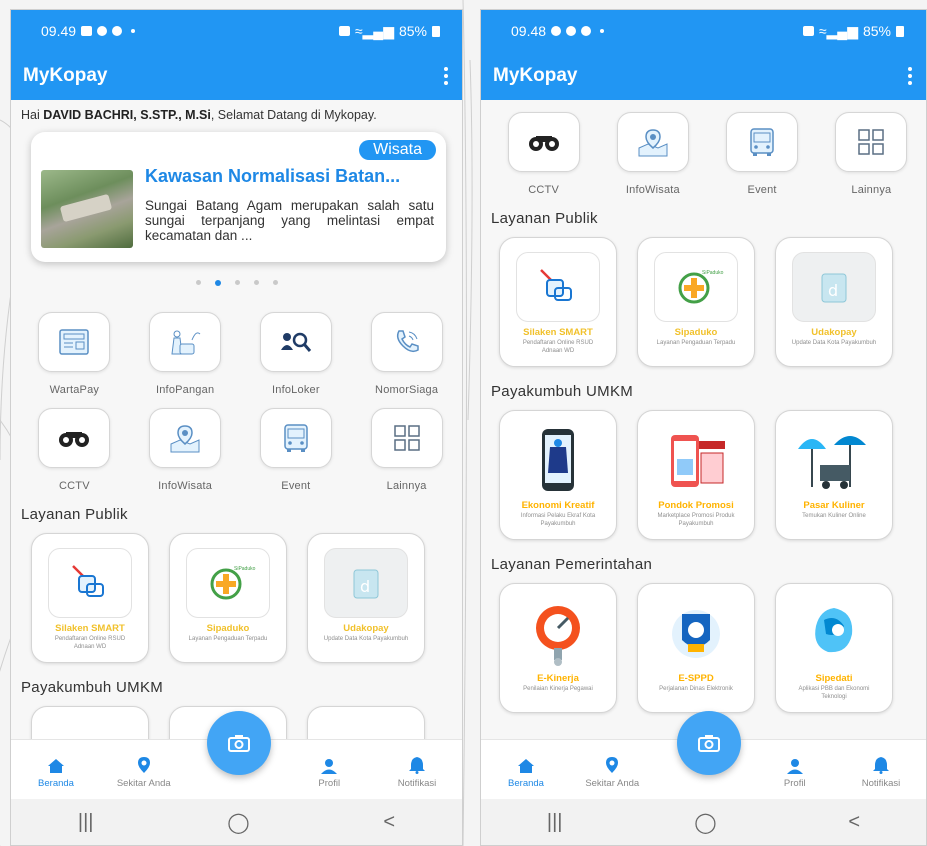  Describe the element at coordinates (374, 30) in the screenshot. I see `wifi-signal-icon: ≈▂▄▆` at that location.